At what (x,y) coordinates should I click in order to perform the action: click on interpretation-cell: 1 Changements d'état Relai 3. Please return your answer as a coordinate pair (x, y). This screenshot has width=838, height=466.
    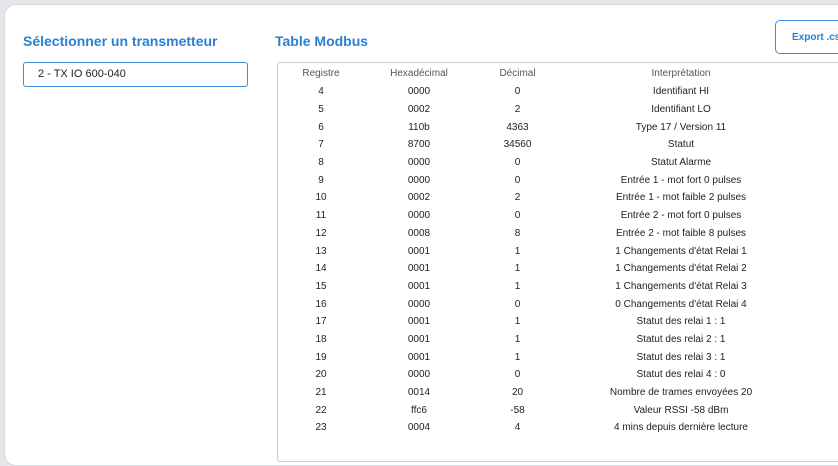
    Looking at the image, I should click on (681, 286).